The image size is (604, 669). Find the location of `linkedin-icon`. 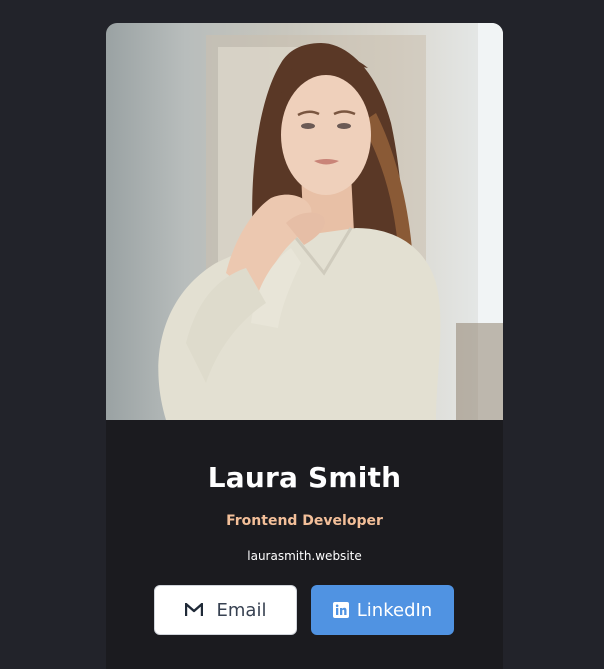

linkedin-icon is located at coordinates (340, 610).